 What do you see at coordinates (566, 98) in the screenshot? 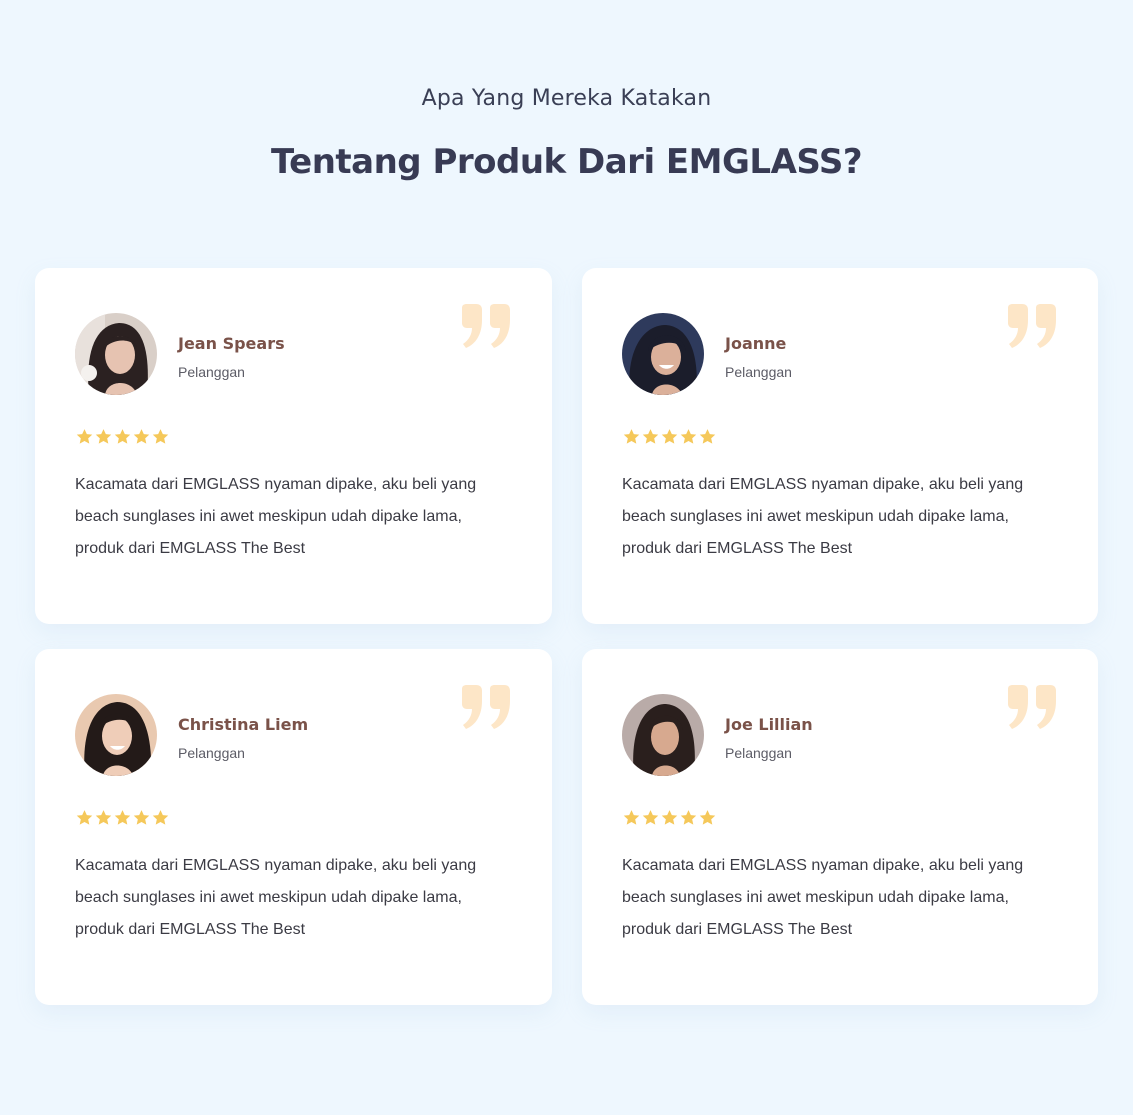
I see `section-subtitle: Apa Yang Mereka Katakan` at bounding box center [566, 98].